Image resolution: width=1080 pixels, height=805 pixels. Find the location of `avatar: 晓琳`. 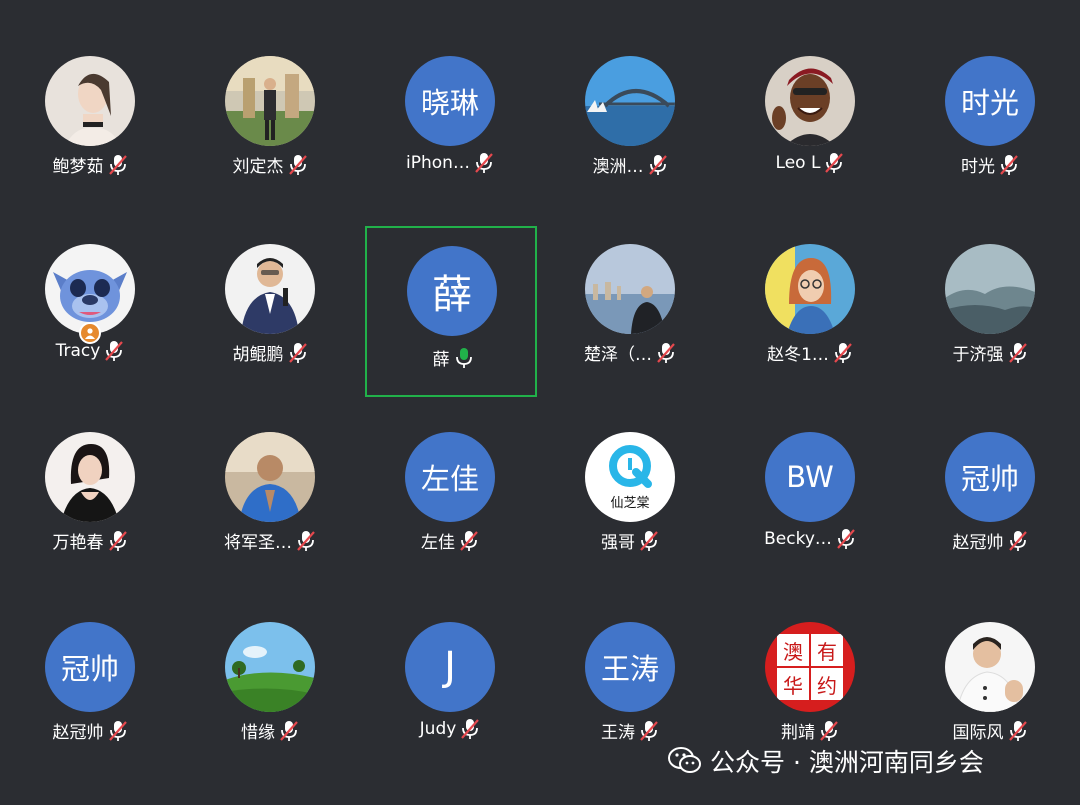

avatar: 晓琳 is located at coordinates (450, 101).